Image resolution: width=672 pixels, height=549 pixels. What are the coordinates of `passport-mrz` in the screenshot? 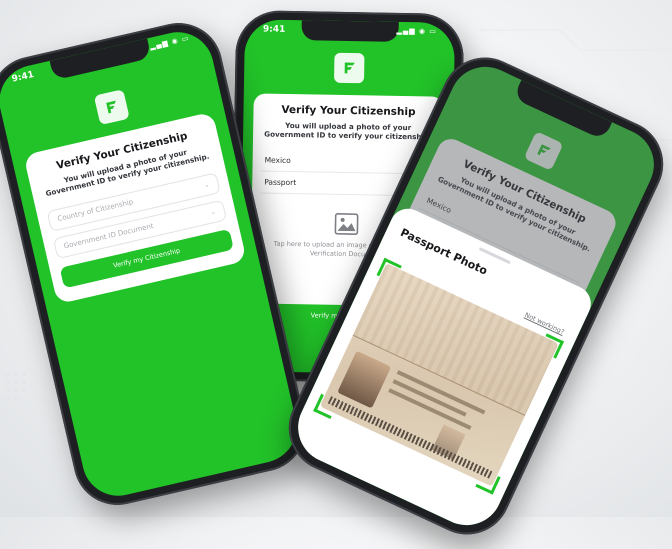 It's located at (410, 437).